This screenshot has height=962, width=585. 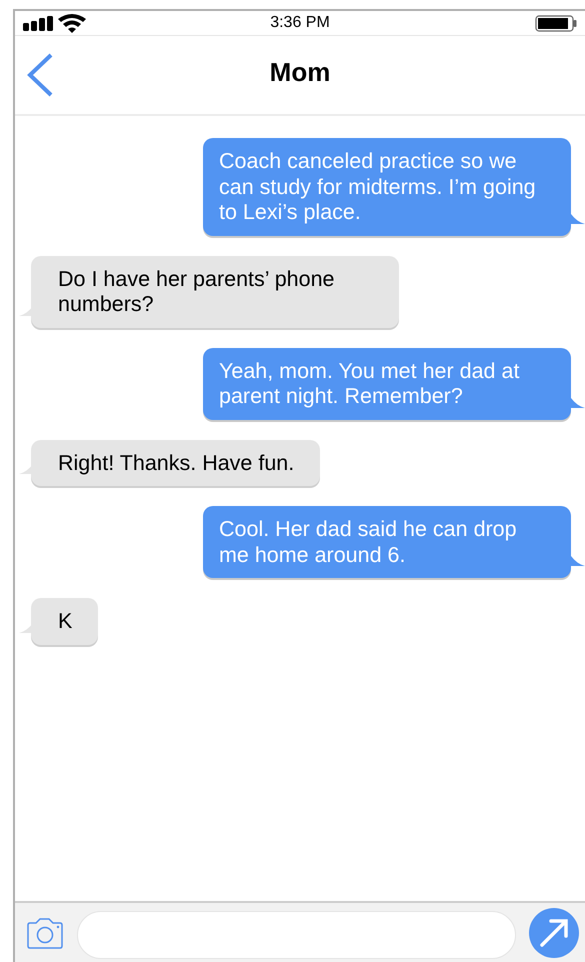 What do you see at coordinates (556, 23) in the screenshot?
I see `battery-icon` at bounding box center [556, 23].